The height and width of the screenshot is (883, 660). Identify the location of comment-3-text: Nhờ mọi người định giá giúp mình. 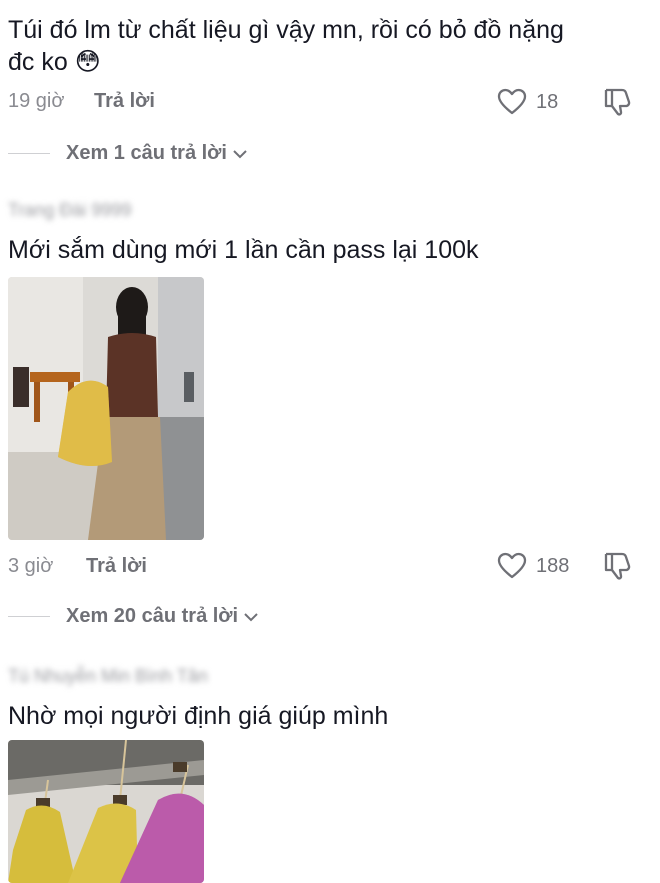
(198, 716).